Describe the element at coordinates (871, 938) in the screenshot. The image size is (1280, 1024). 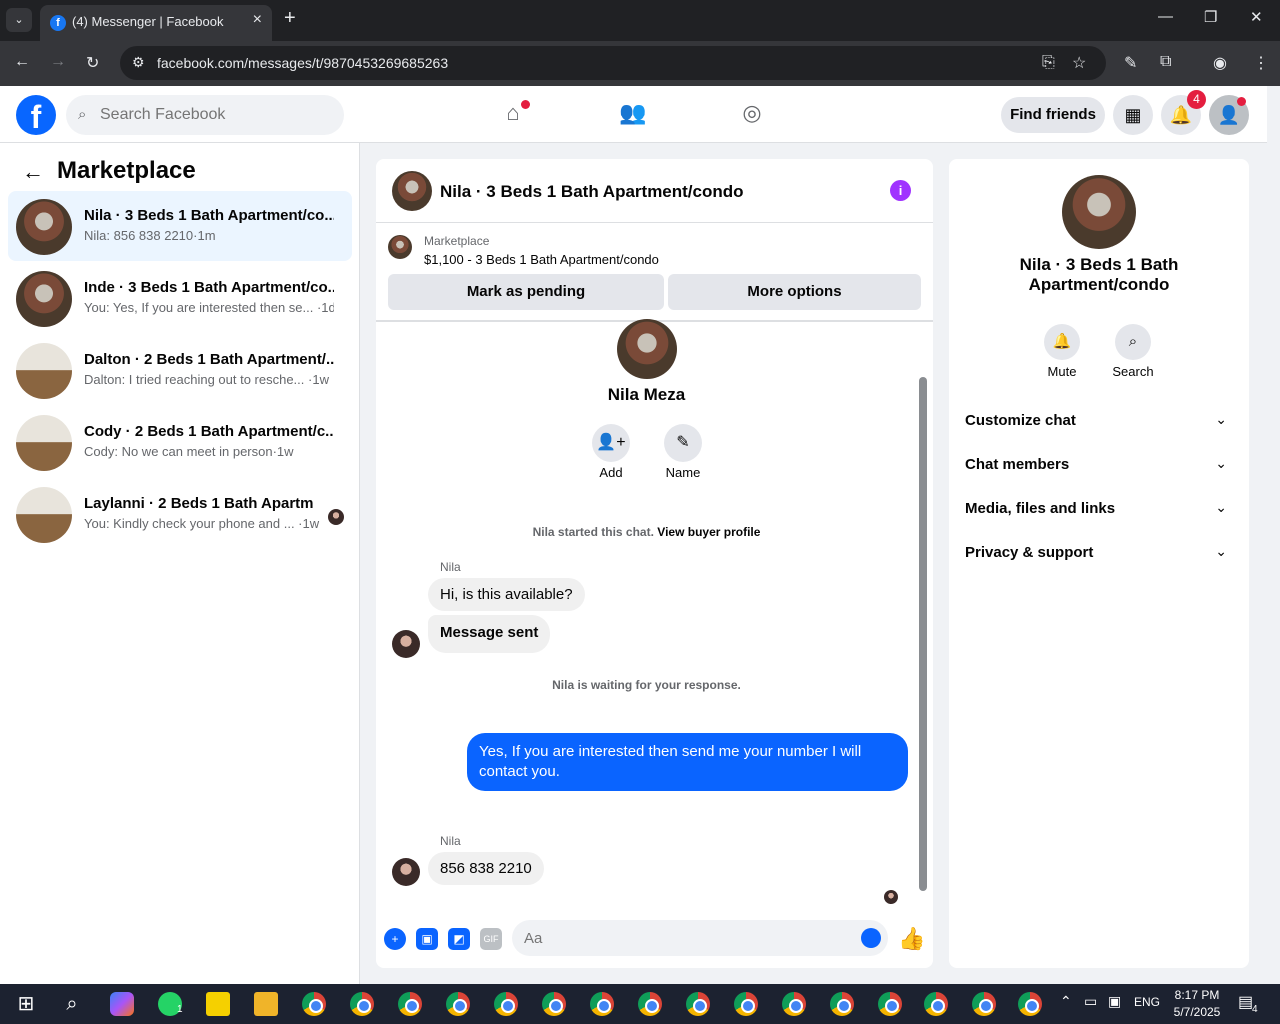
I see `emoji-icon` at that location.